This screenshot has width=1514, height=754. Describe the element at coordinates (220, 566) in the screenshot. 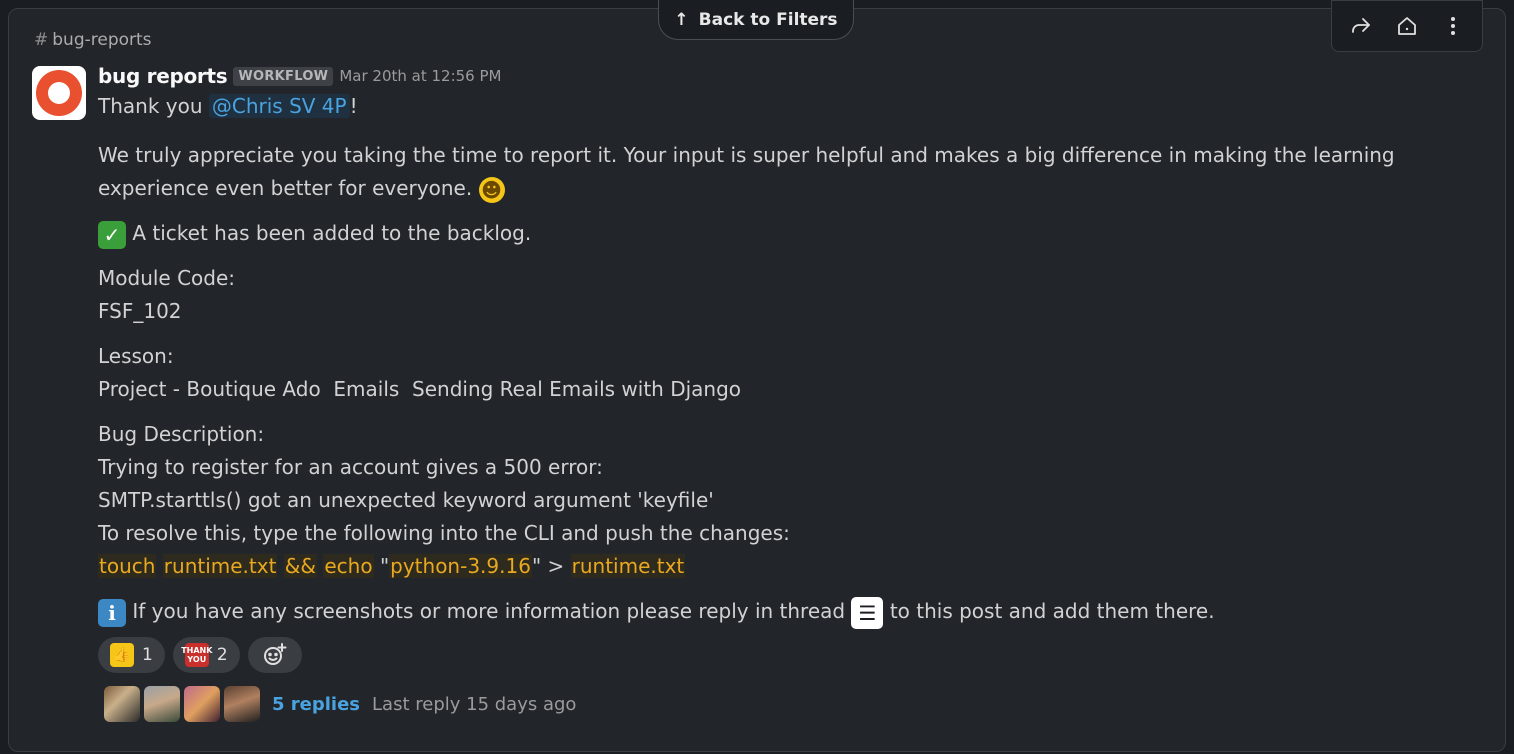

I see `code-file-1: runtime.txt` at that location.